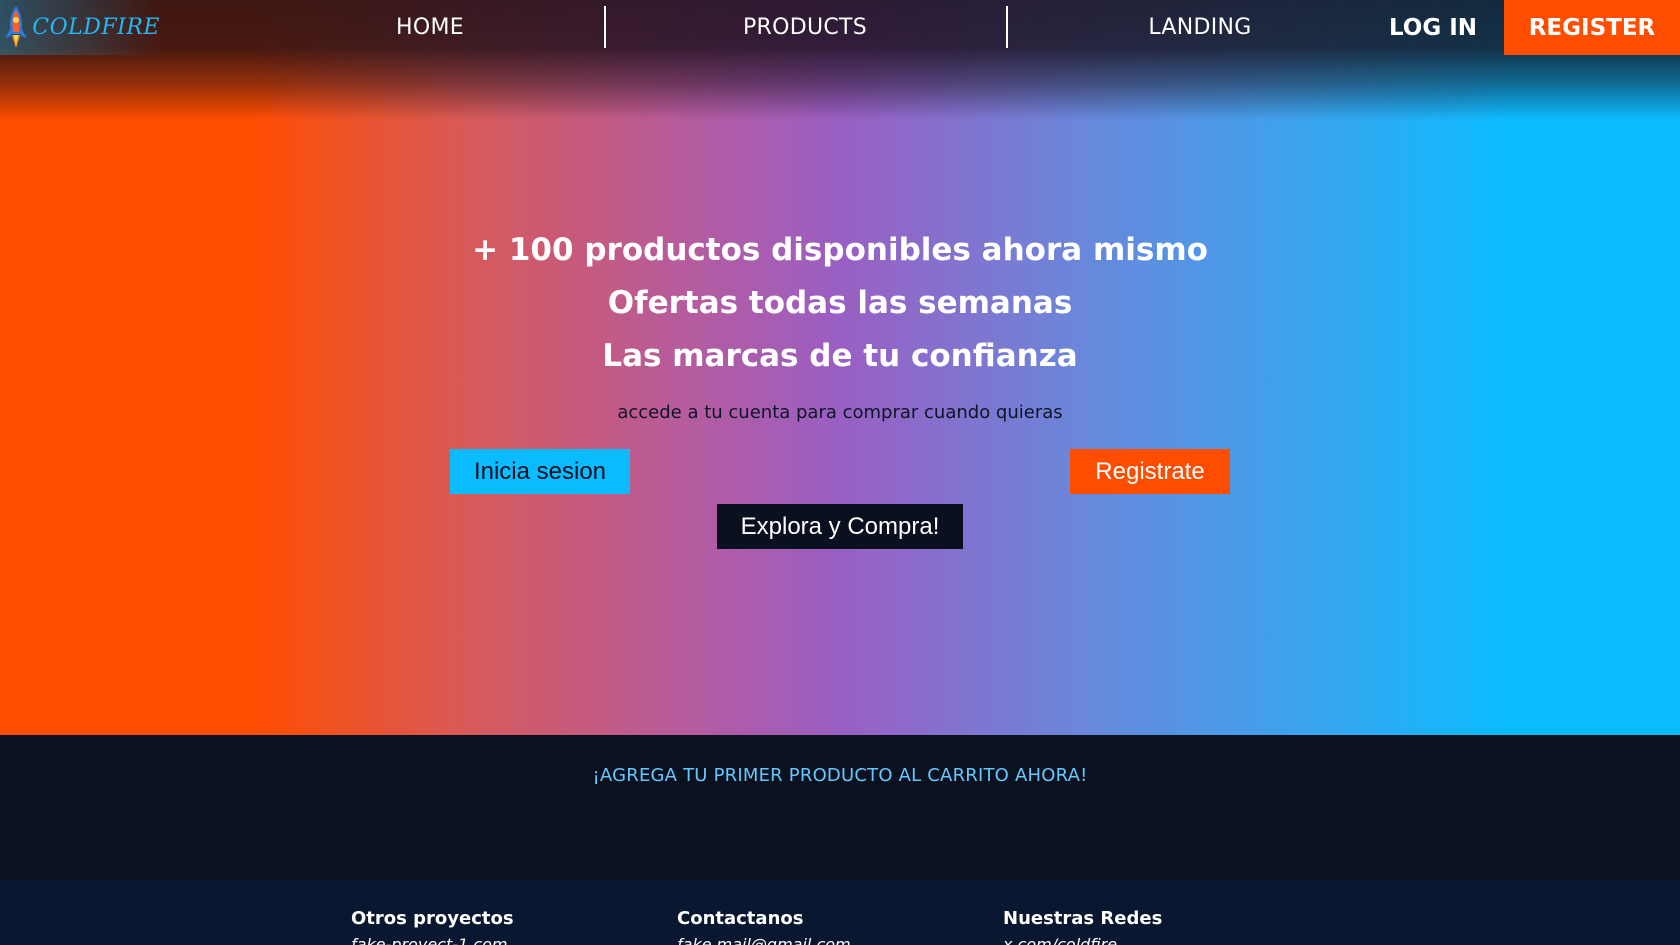 The height and width of the screenshot is (945, 1680). I want to click on explore-shop-button: Explora y Compra!, so click(840, 526).